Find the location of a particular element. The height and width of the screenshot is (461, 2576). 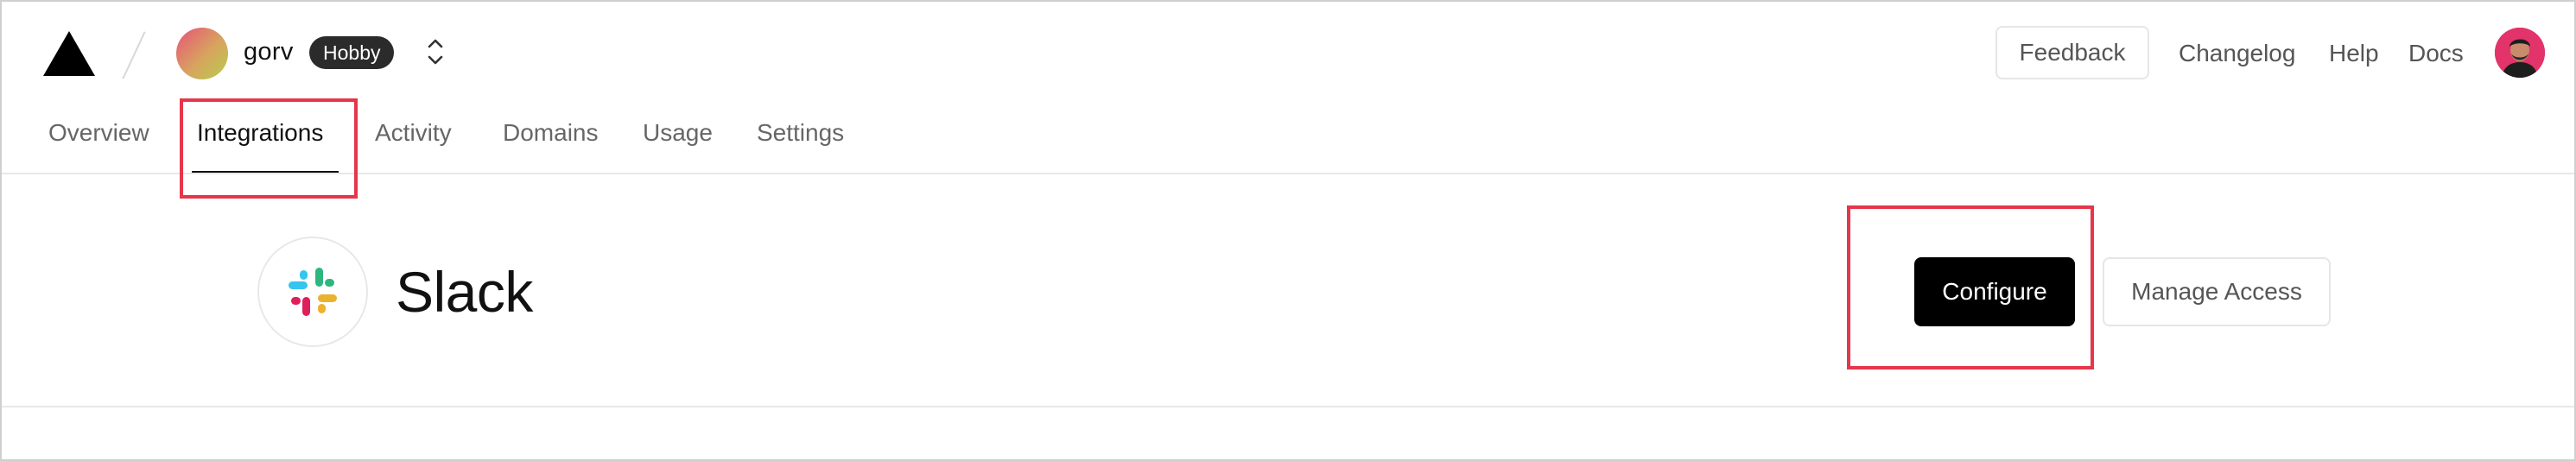

integration-title: Slack is located at coordinates (464, 292).